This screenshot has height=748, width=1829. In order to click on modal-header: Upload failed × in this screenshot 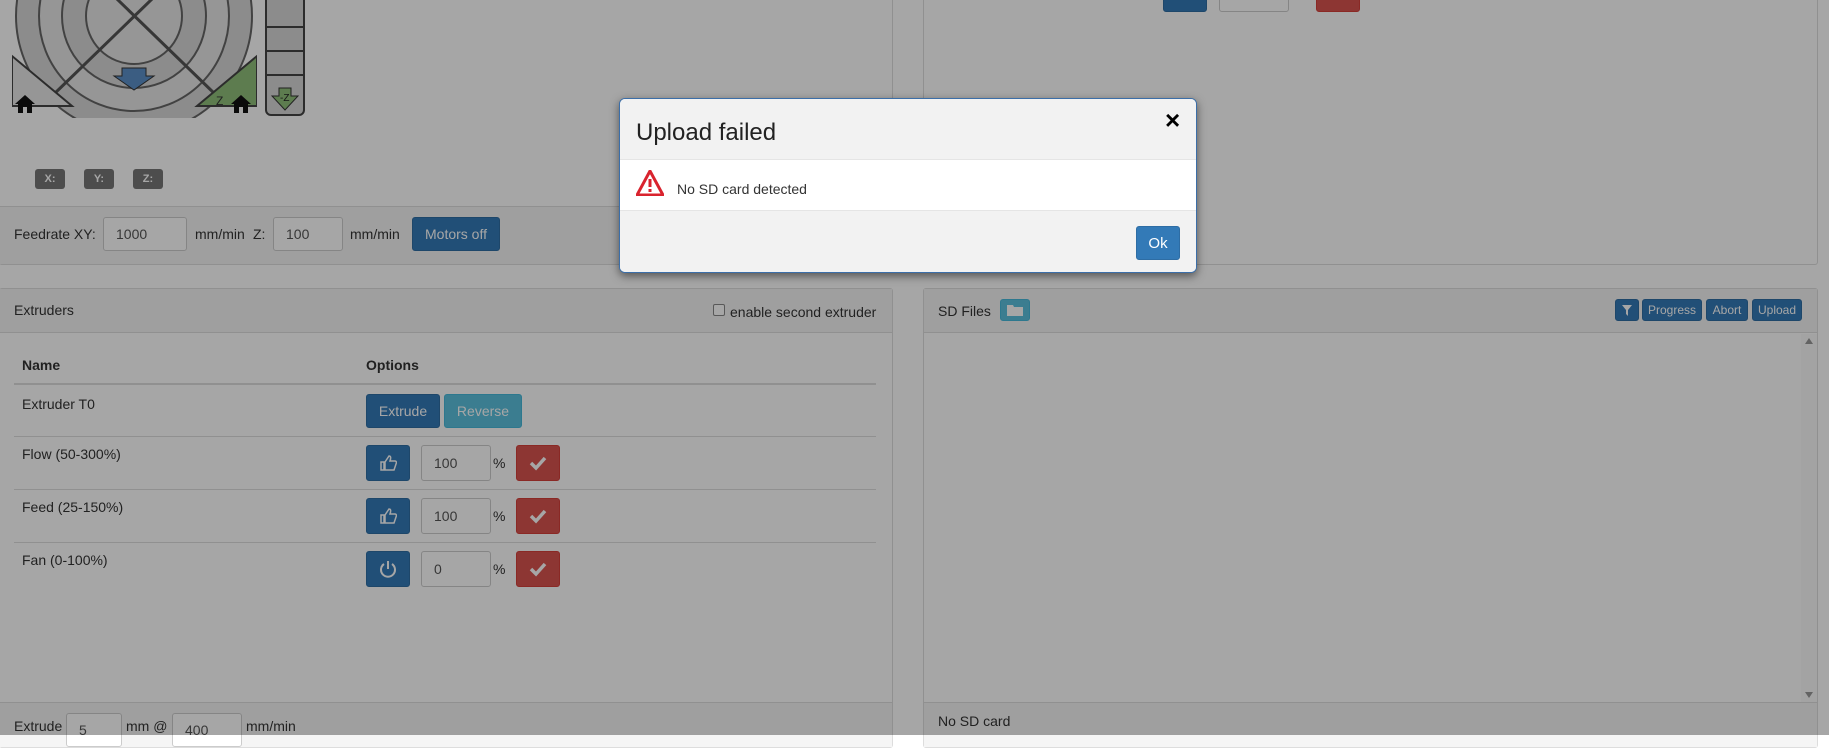, I will do `click(908, 129)`.